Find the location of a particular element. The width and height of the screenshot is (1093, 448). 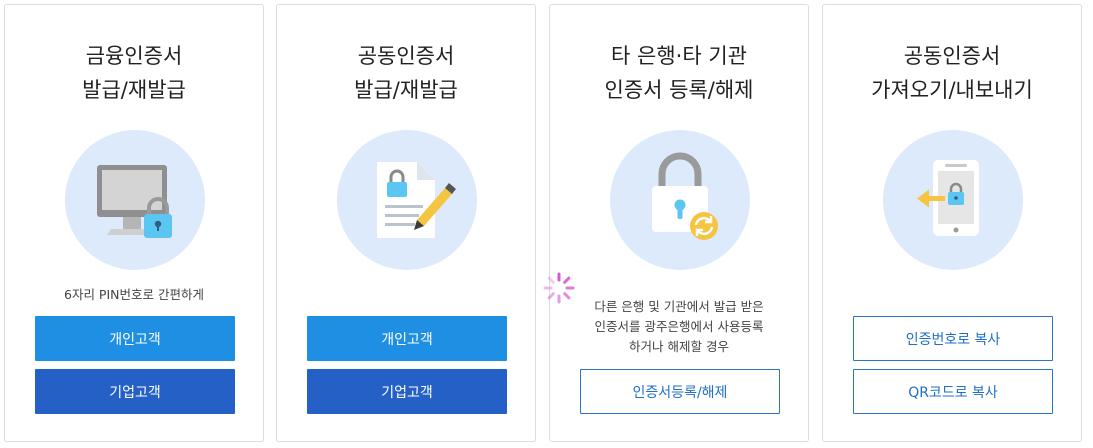

card-note: 6자리 PIN번호로 간편하게 is located at coordinates (134, 295).